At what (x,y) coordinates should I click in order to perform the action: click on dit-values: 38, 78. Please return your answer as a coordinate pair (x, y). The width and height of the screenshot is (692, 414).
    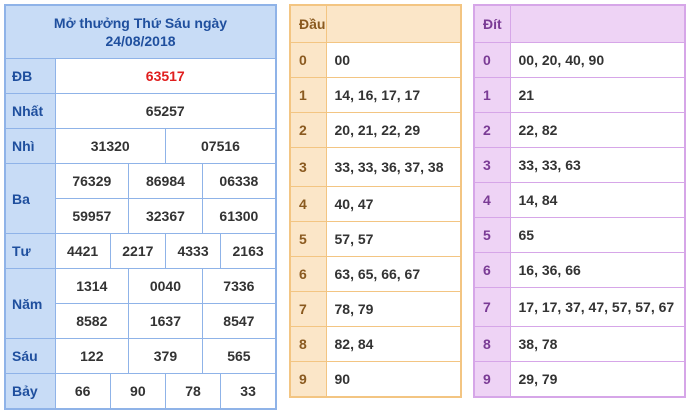
    Looking at the image, I should click on (597, 344).